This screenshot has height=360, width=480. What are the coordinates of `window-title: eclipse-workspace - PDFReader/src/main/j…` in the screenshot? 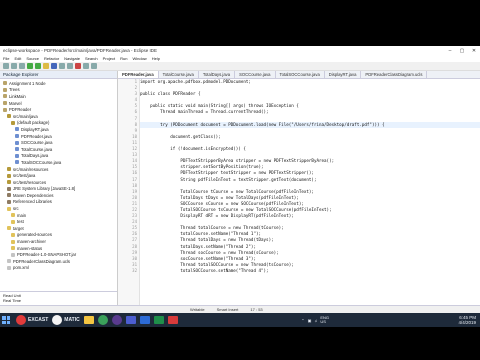 It's located at (80, 50).